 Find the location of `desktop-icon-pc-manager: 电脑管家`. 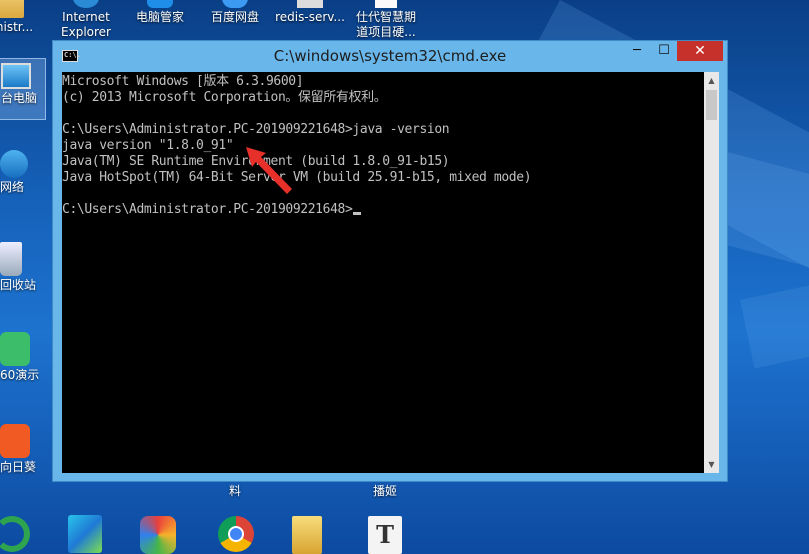

desktop-icon-pc-manager: 电脑管家 is located at coordinates (160, 12).